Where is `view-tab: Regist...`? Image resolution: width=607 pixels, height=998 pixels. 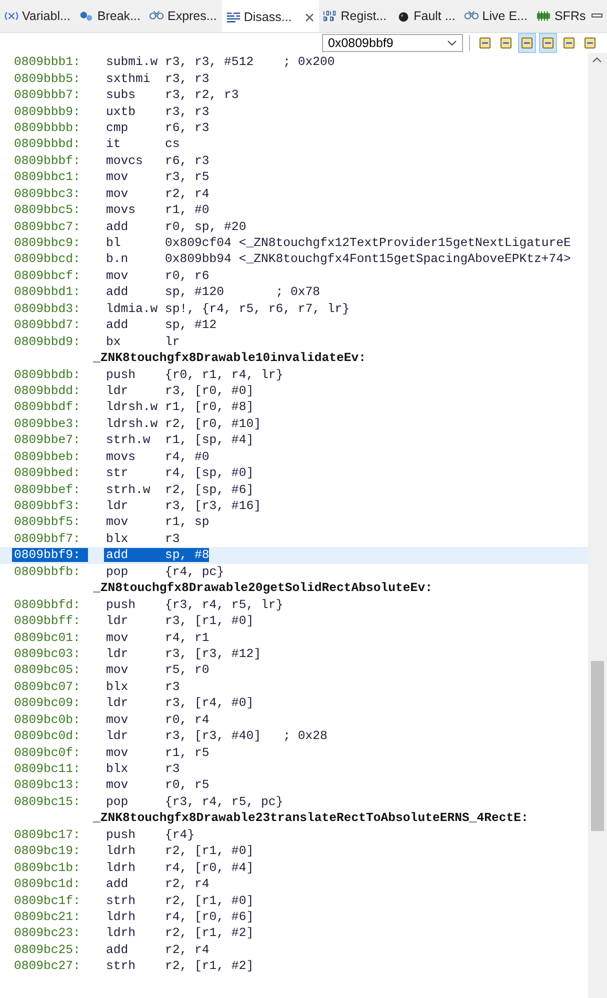 view-tab: Regist... is located at coordinates (355, 16).